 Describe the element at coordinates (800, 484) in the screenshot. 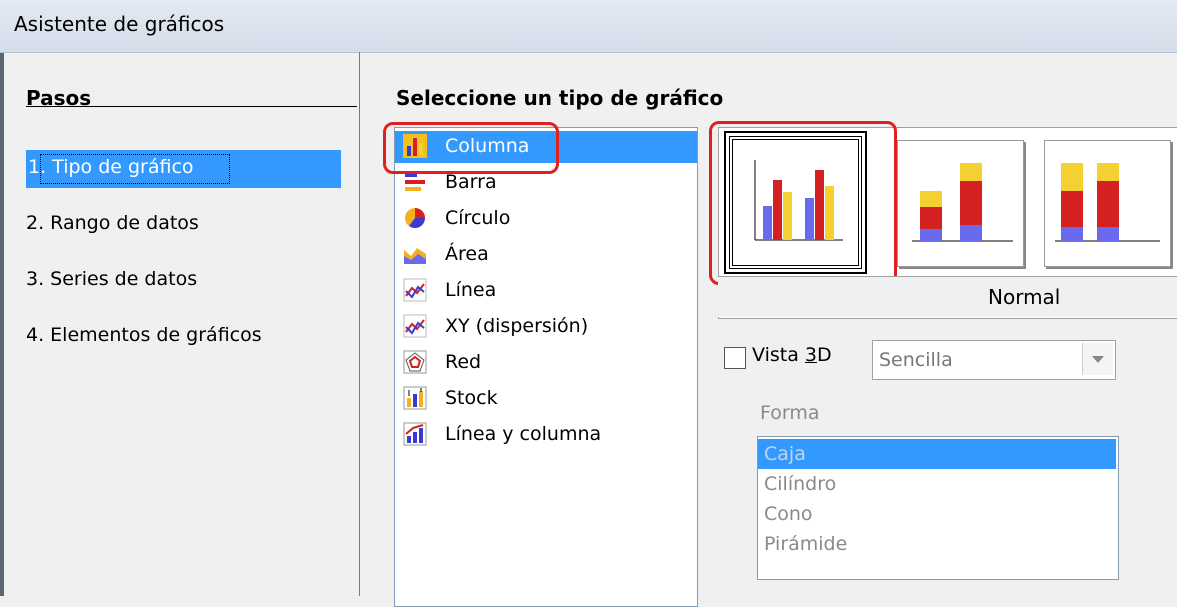

I see `shape-item-label: Cilíndro` at that location.